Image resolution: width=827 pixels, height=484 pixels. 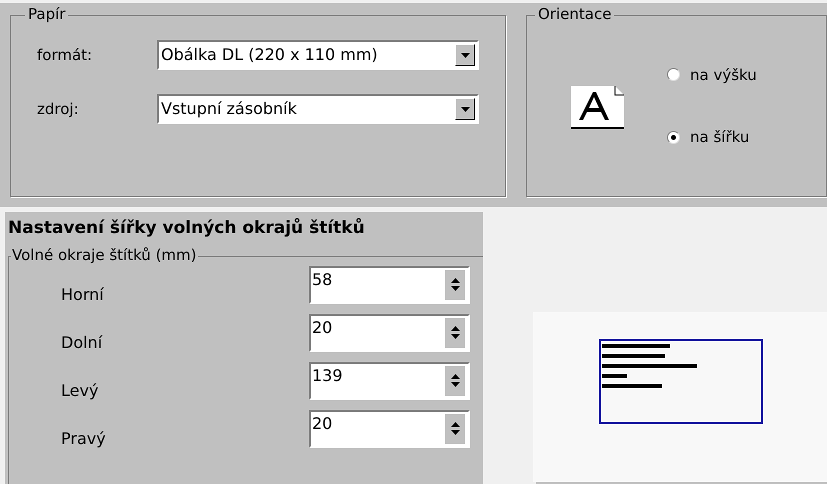 What do you see at coordinates (80, 391) in the screenshot?
I see `margin-label: Levý` at bounding box center [80, 391].